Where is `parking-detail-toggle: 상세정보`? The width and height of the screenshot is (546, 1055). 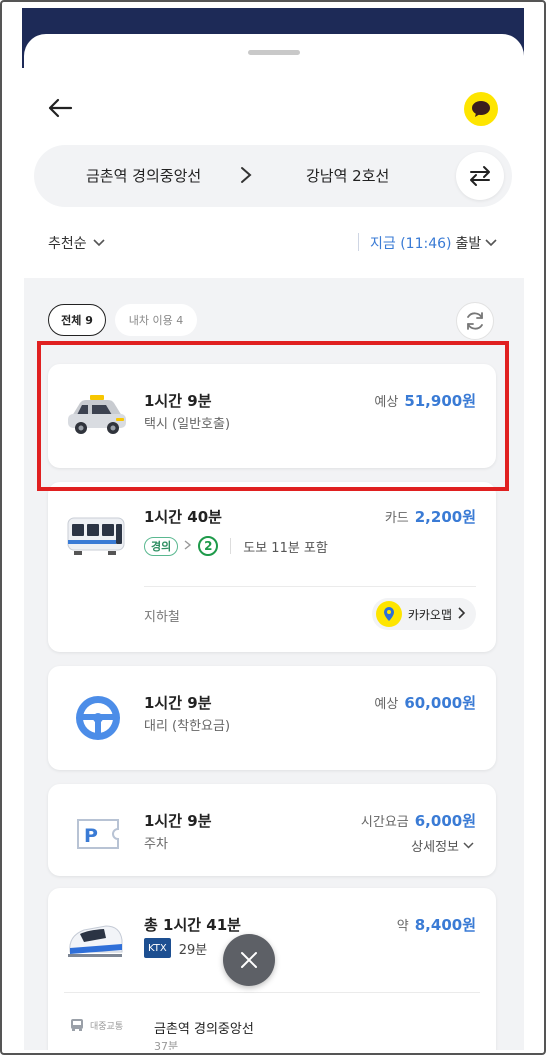
parking-detail-toggle: 상세정보 is located at coordinates (442, 845).